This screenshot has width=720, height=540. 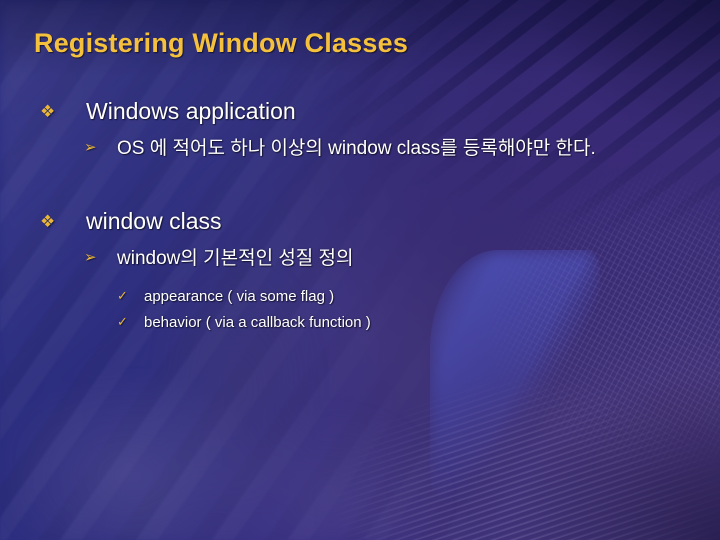 What do you see at coordinates (154, 221) in the screenshot?
I see `outline-text: window class` at bounding box center [154, 221].